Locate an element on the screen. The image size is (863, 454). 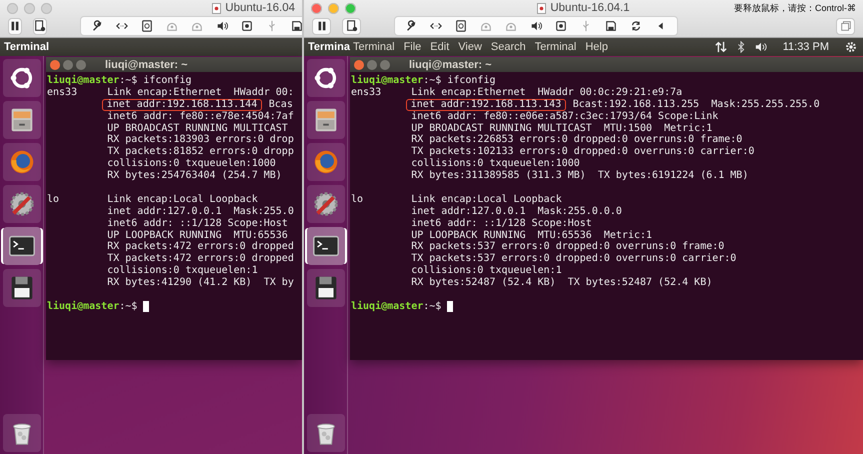
menu-item: Search is located at coordinates (508, 47).